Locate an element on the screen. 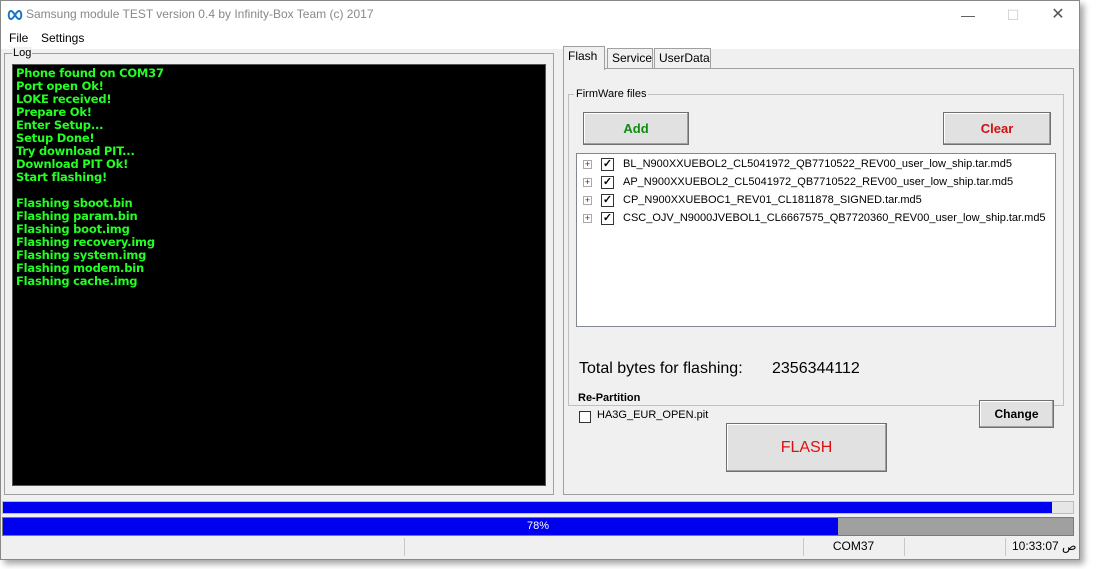 The image size is (1097, 569). log-line: LOKE received! is located at coordinates (64, 99).